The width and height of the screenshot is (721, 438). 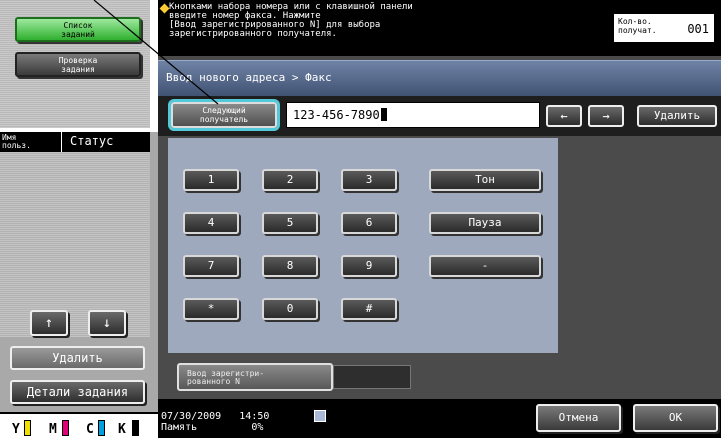 What do you see at coordinates (698, 29) in the screenshot?
I see `recipient-count-value: 001` at bounding box center [698, 29].